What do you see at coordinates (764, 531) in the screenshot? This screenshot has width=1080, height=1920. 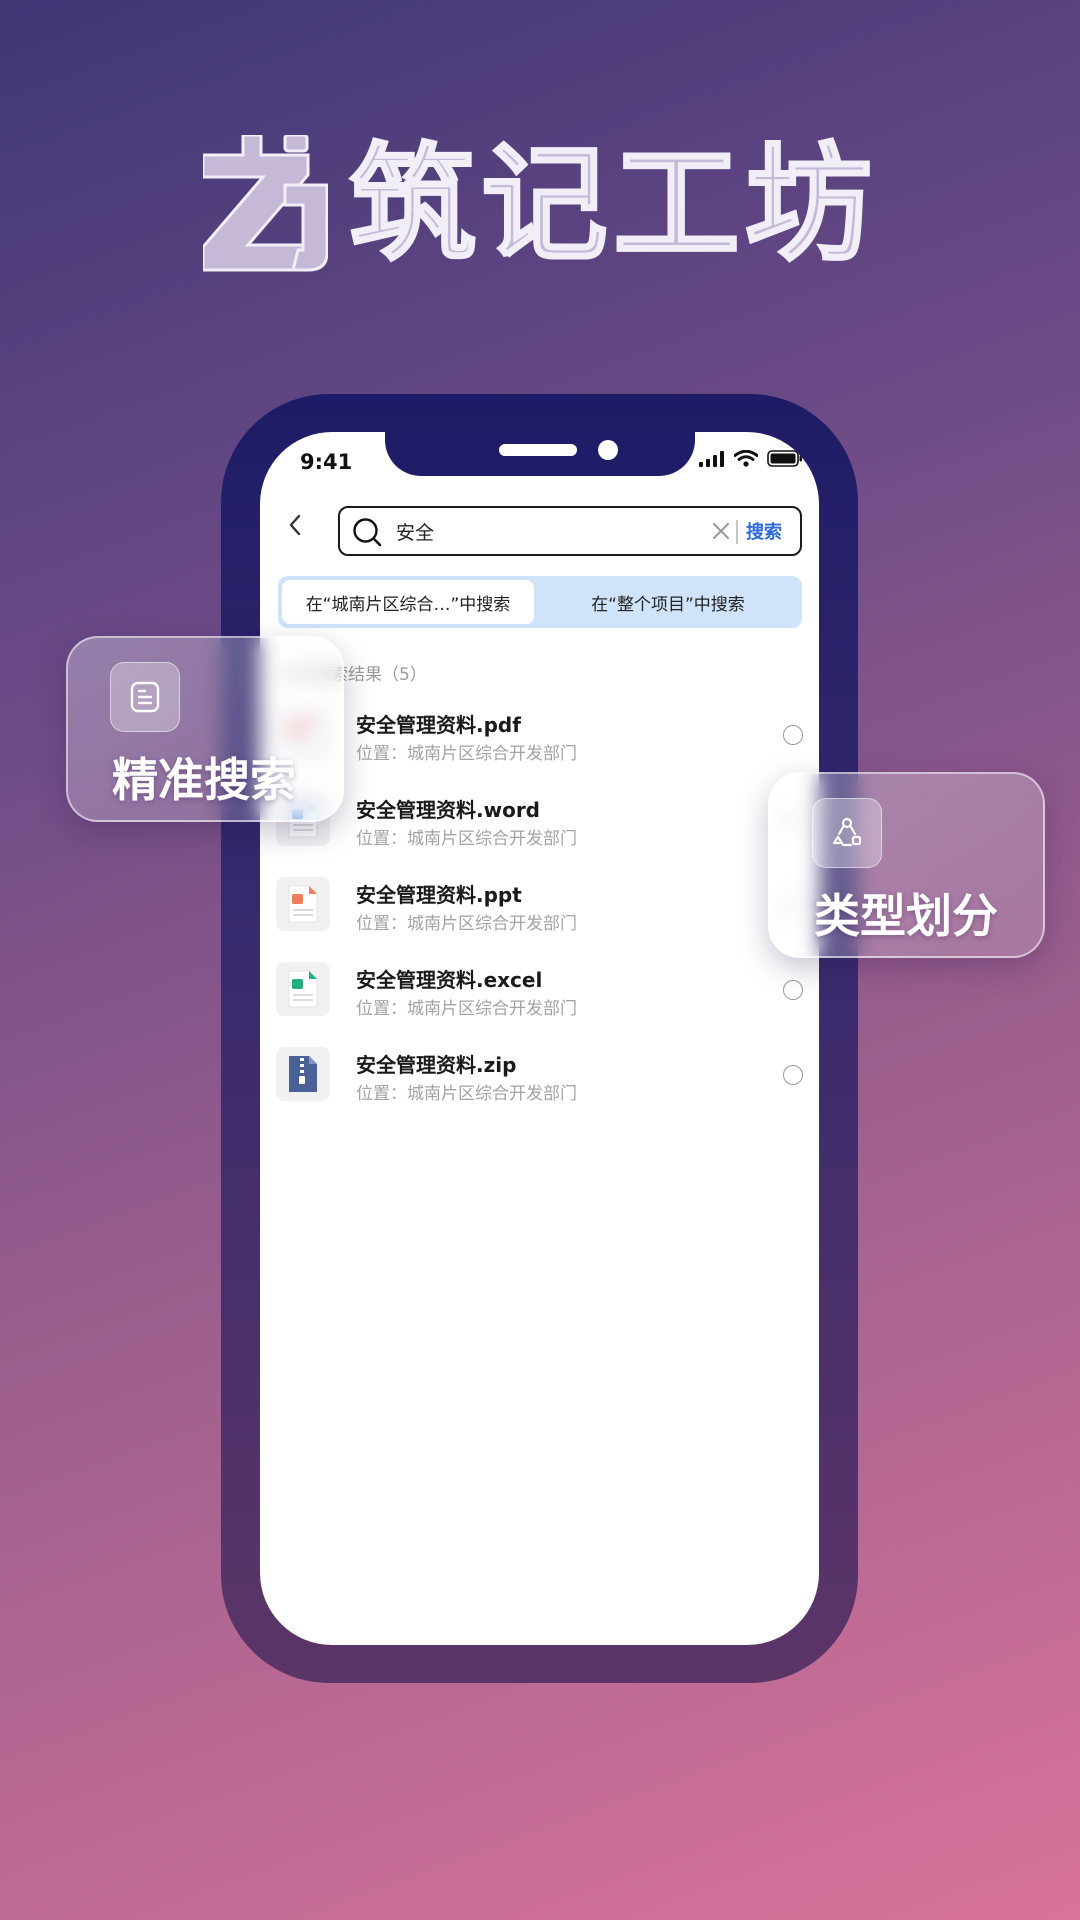 I see `search-button: 搜索` at bounding box center [764, 531].